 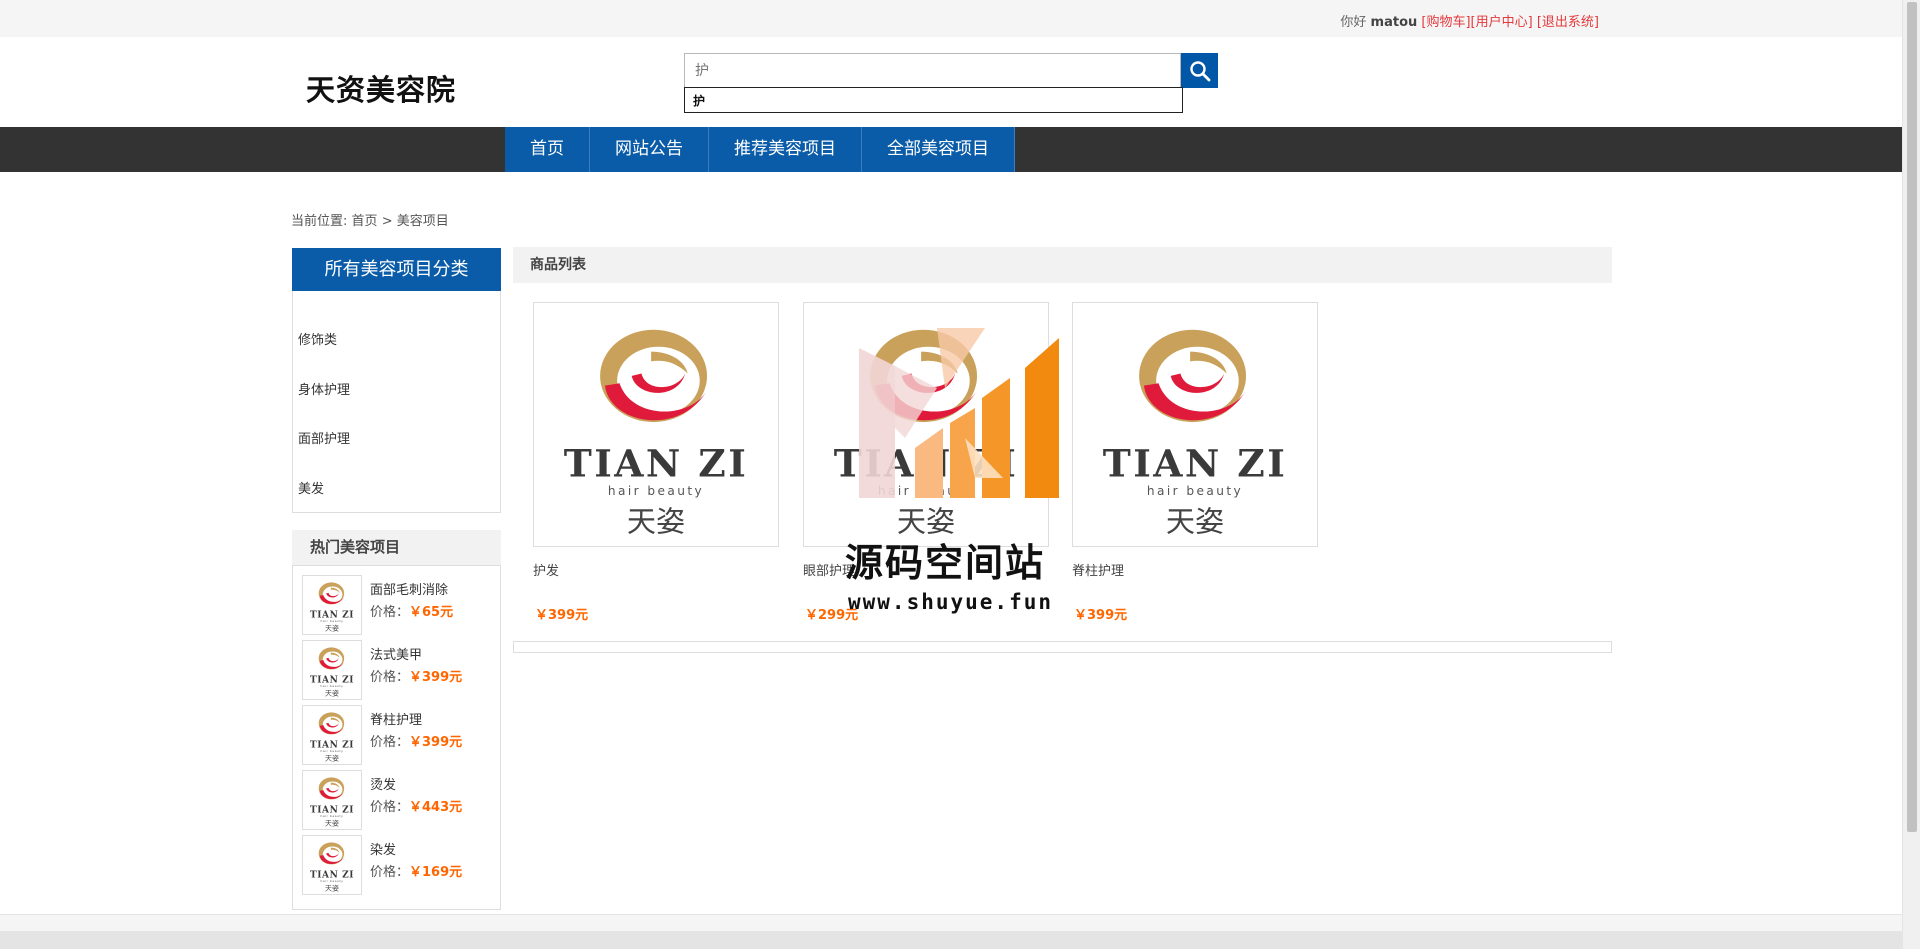 What do you see at coordinates (1062, 265) in the screenshot?
I see `product-list-title: 商品列表` at bounding box center [1062, 265].